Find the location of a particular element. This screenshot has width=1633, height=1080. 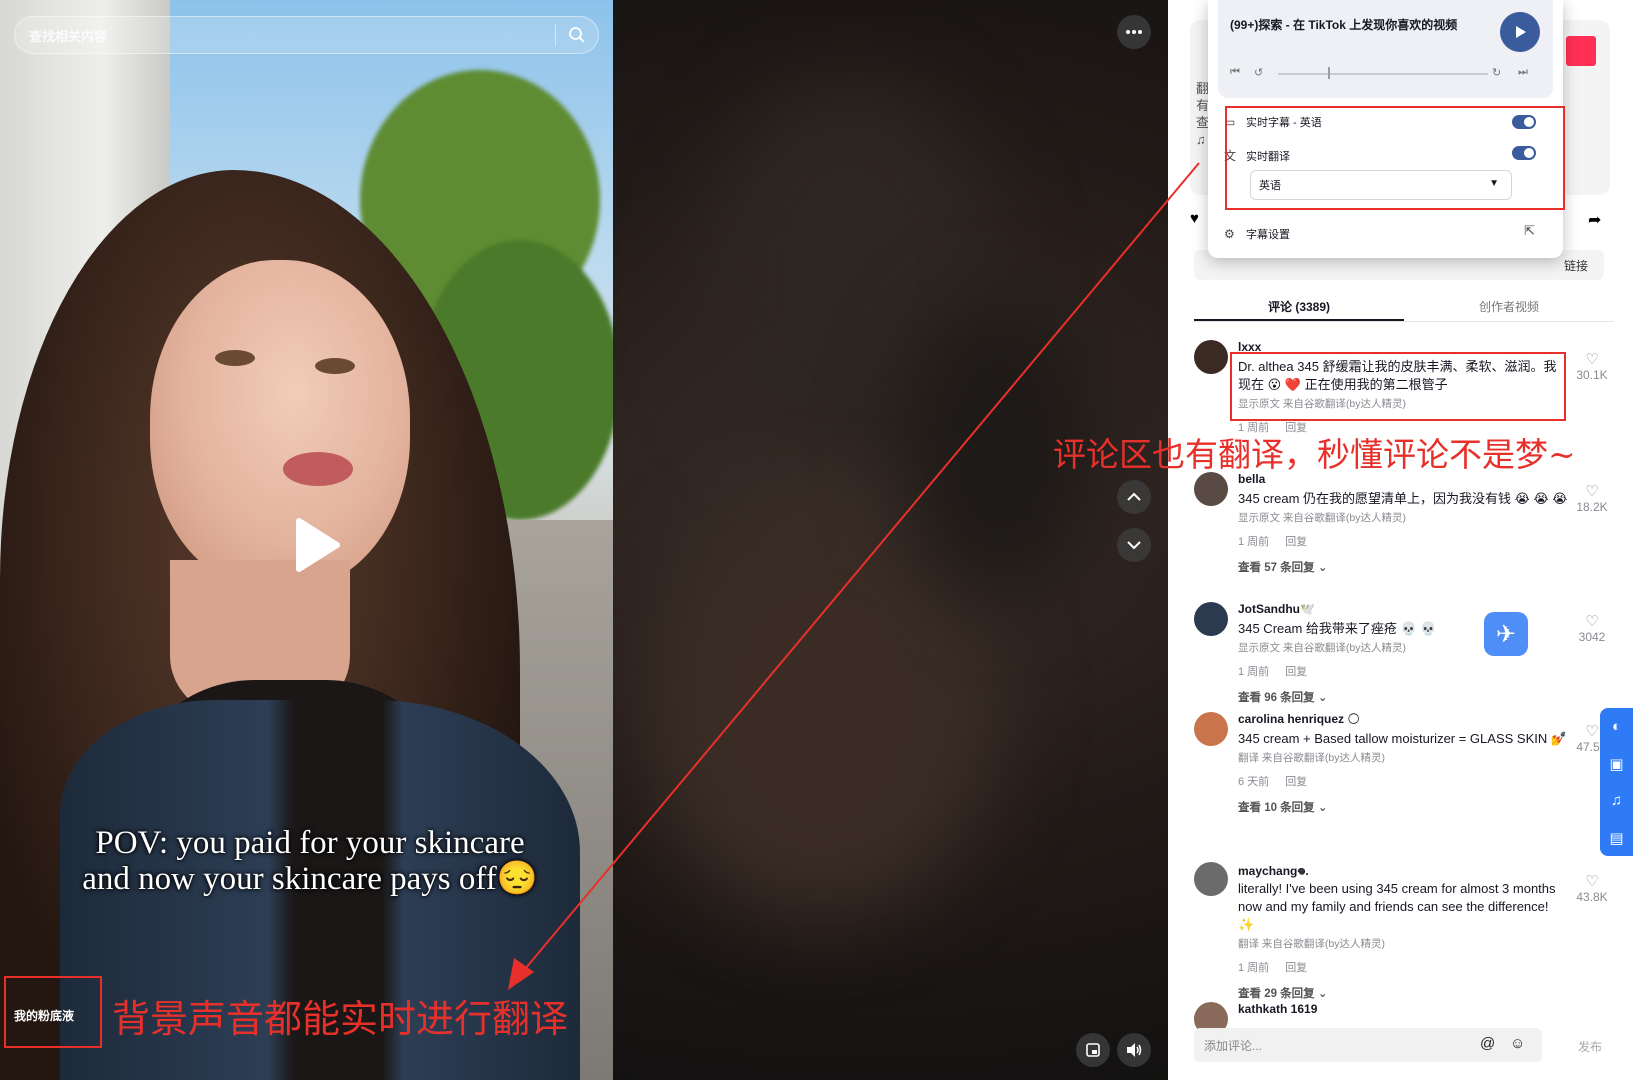

mention-icon: @ is located at coordinates (1487, 1043).